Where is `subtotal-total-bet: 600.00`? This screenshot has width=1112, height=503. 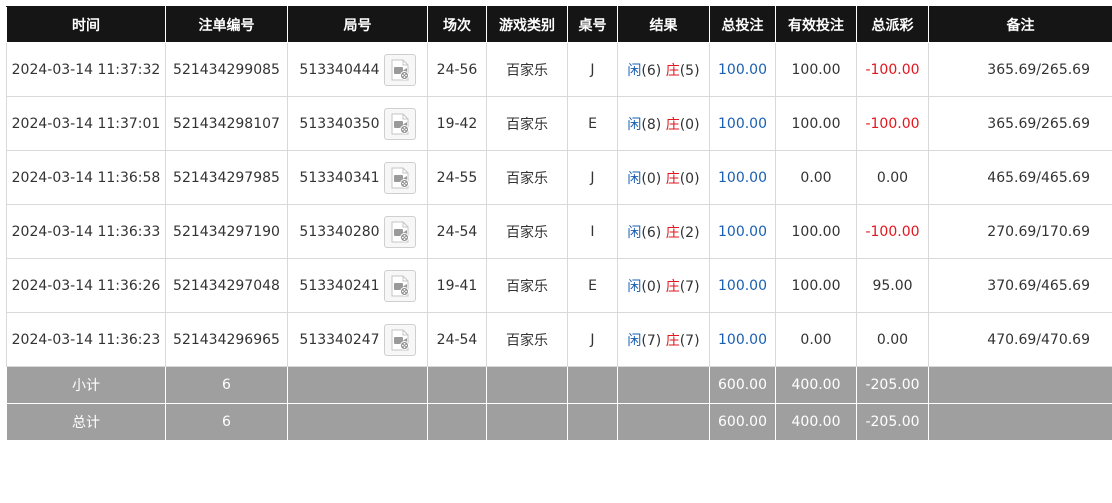
subtotal-total-bet: 600.00 is located at coordinates (742, 385).